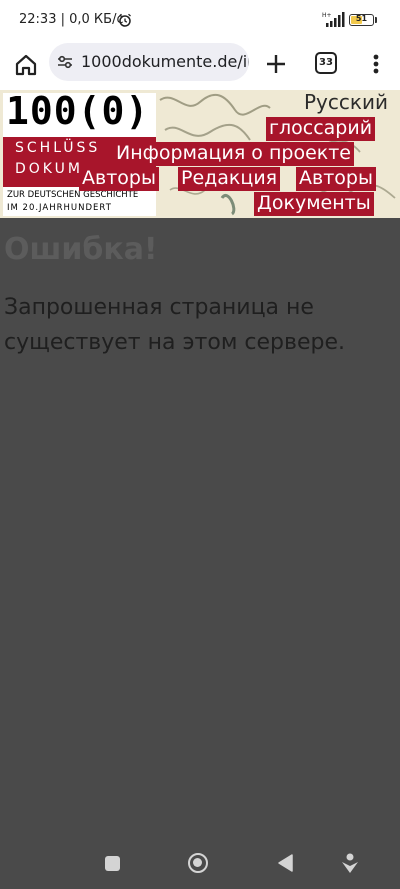 Image resolution: width=400 pixels, height=889 pixels. What do you see at coordinates (233, 154) in the screenshot?
I see `nav-project-info: Информация о проекте` at bounding box center [233, 154].